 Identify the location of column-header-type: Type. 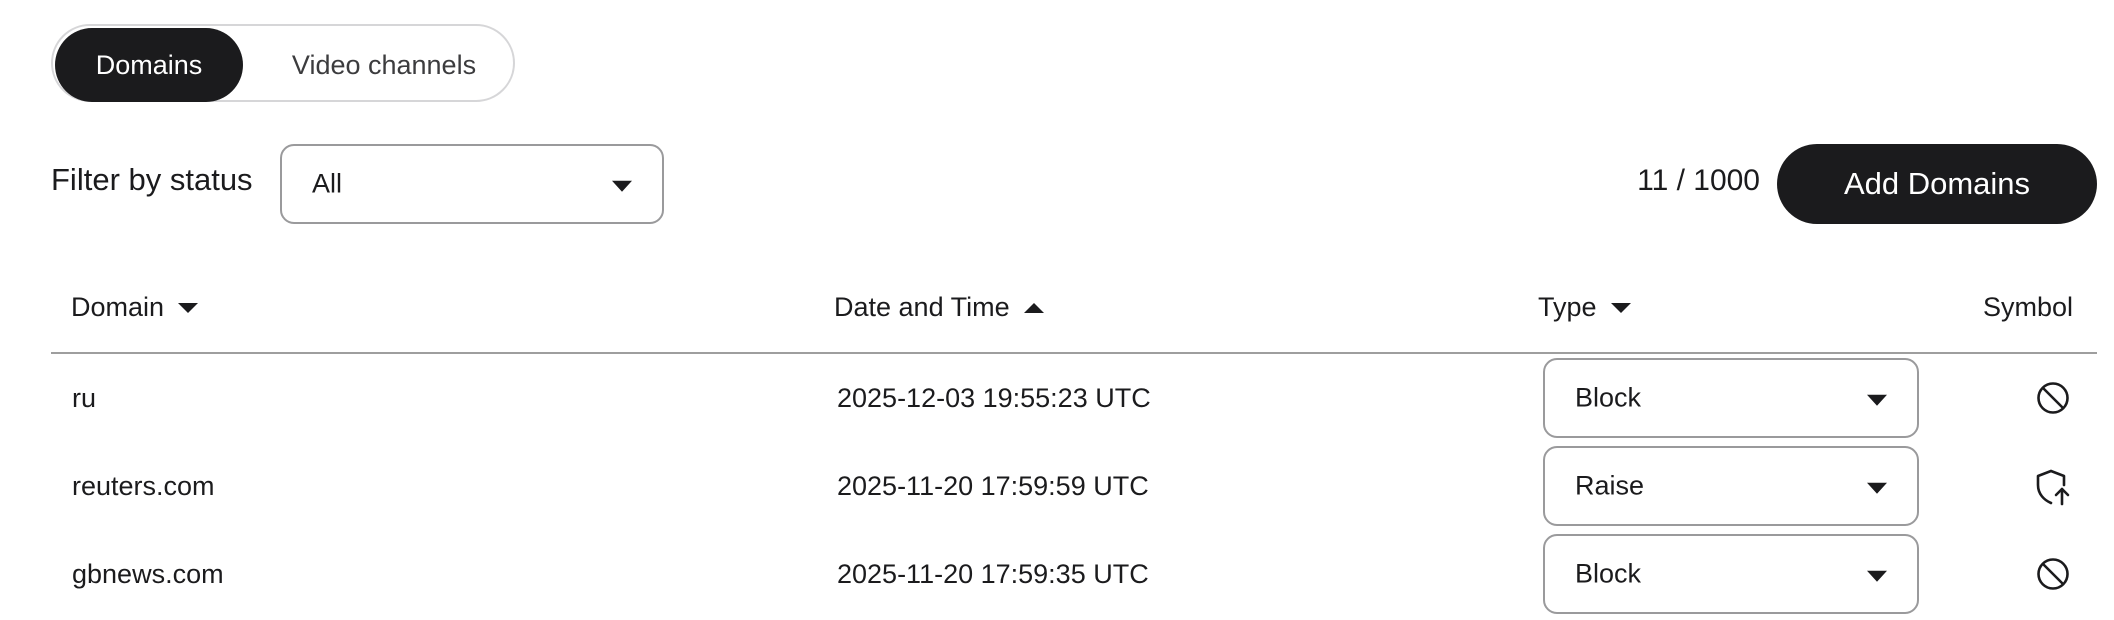
(1584, 307).